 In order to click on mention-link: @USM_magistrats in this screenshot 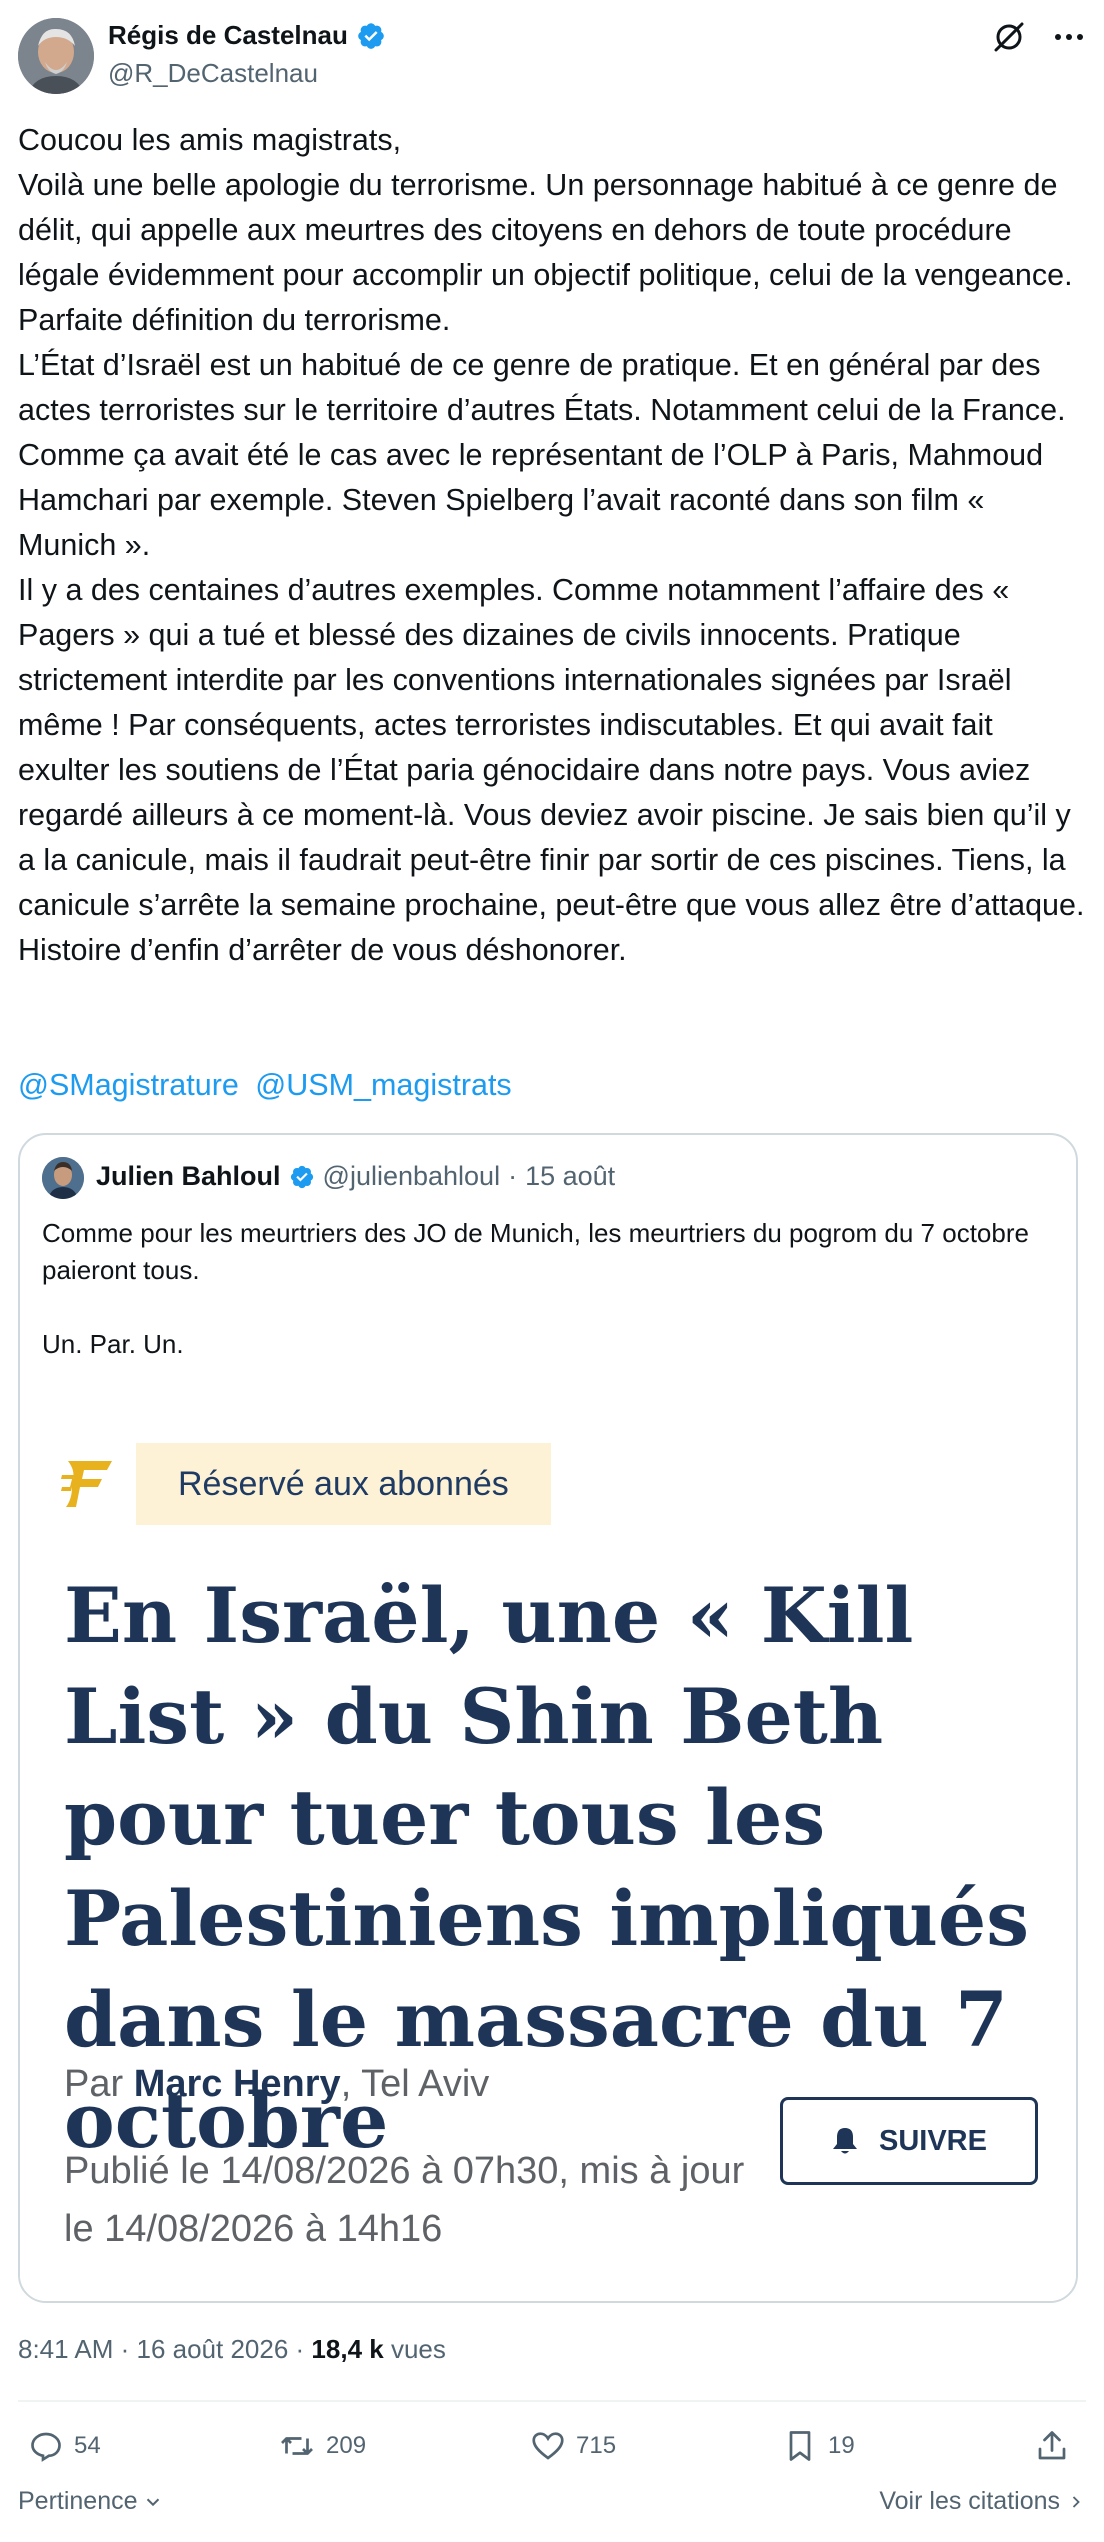, I will do `click(383, 1085)`.